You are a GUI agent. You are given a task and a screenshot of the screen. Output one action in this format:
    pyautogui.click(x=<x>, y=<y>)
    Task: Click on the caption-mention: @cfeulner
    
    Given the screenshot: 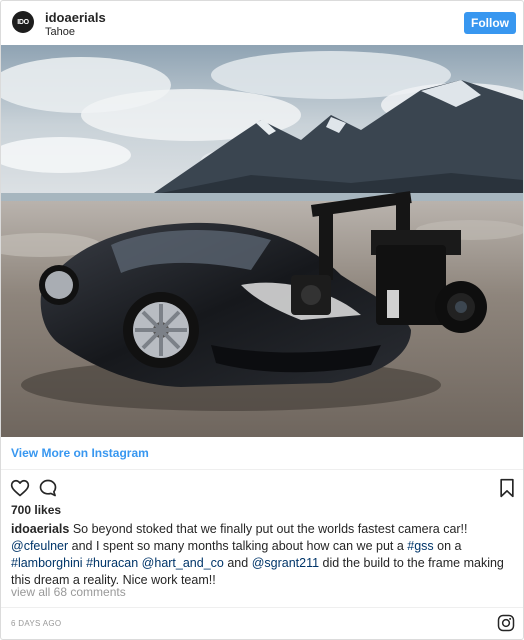 What is the action you would take?
    pyautogui.click(x=39, y=546)
    